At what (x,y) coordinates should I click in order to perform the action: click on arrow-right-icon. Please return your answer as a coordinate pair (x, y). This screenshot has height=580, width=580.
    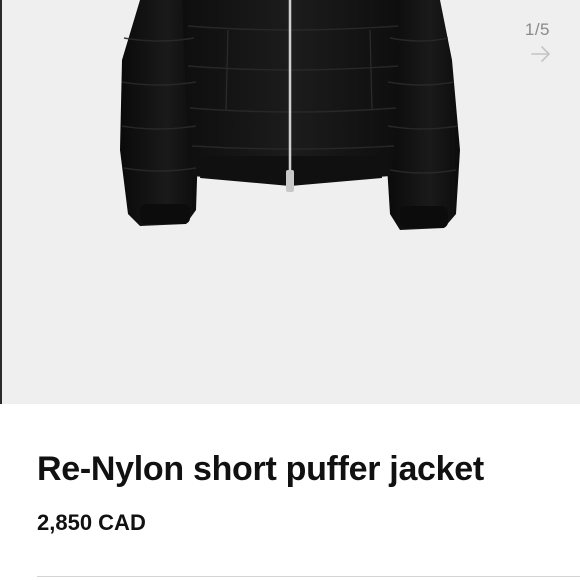
    Looking at the image, I should click on (541, 54).